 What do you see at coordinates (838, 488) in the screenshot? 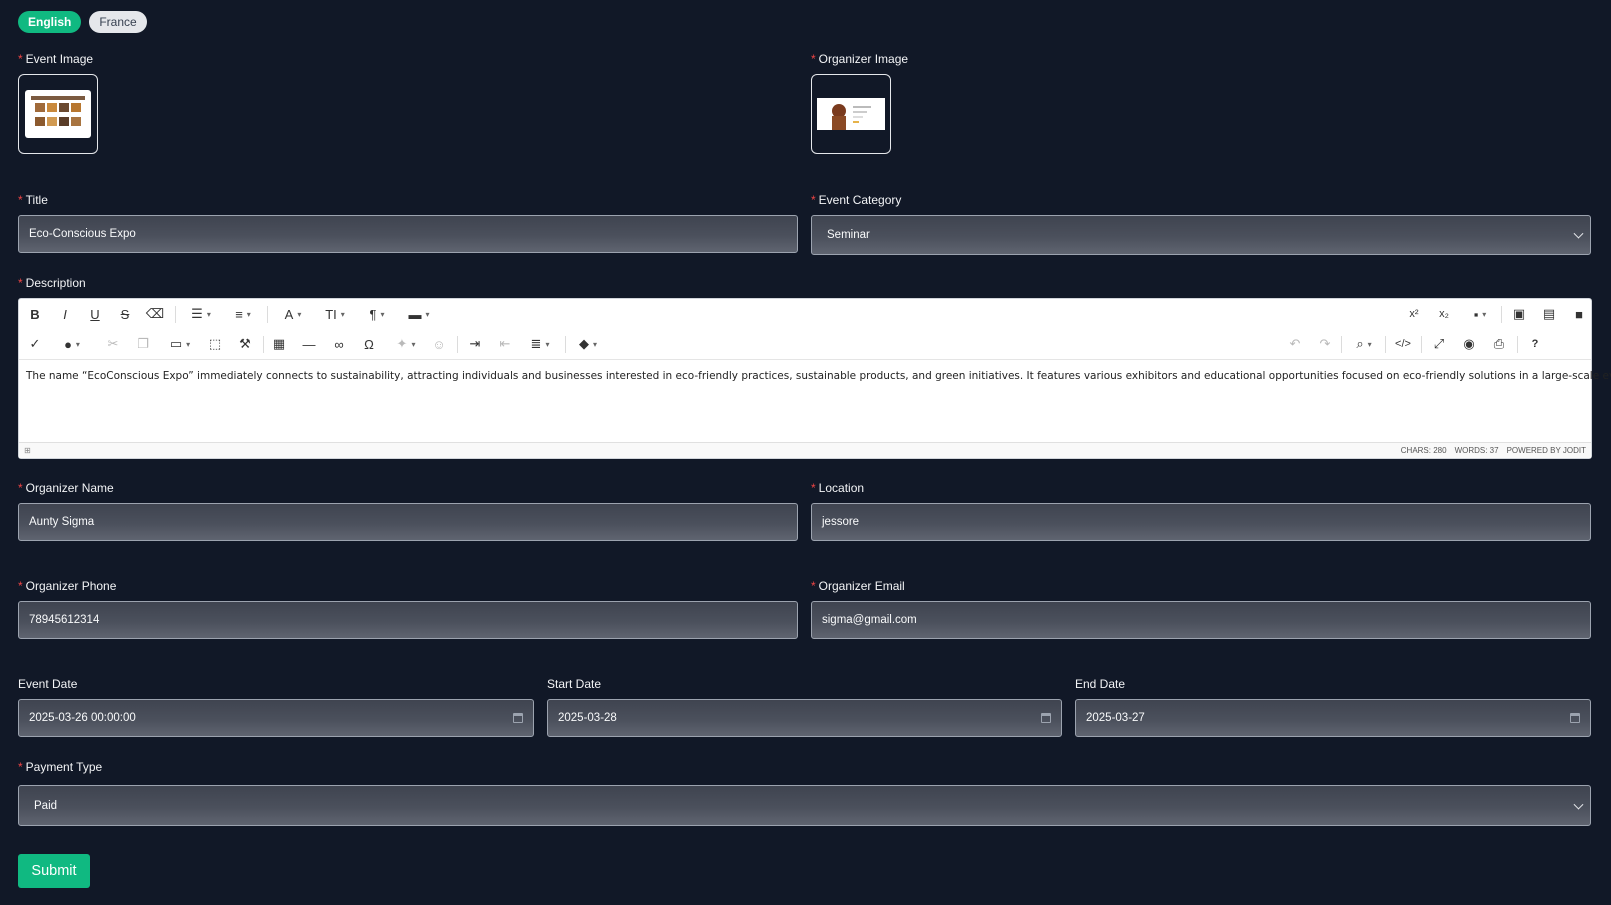
I see `location-label: * Location` at bounding box center [838, 488].